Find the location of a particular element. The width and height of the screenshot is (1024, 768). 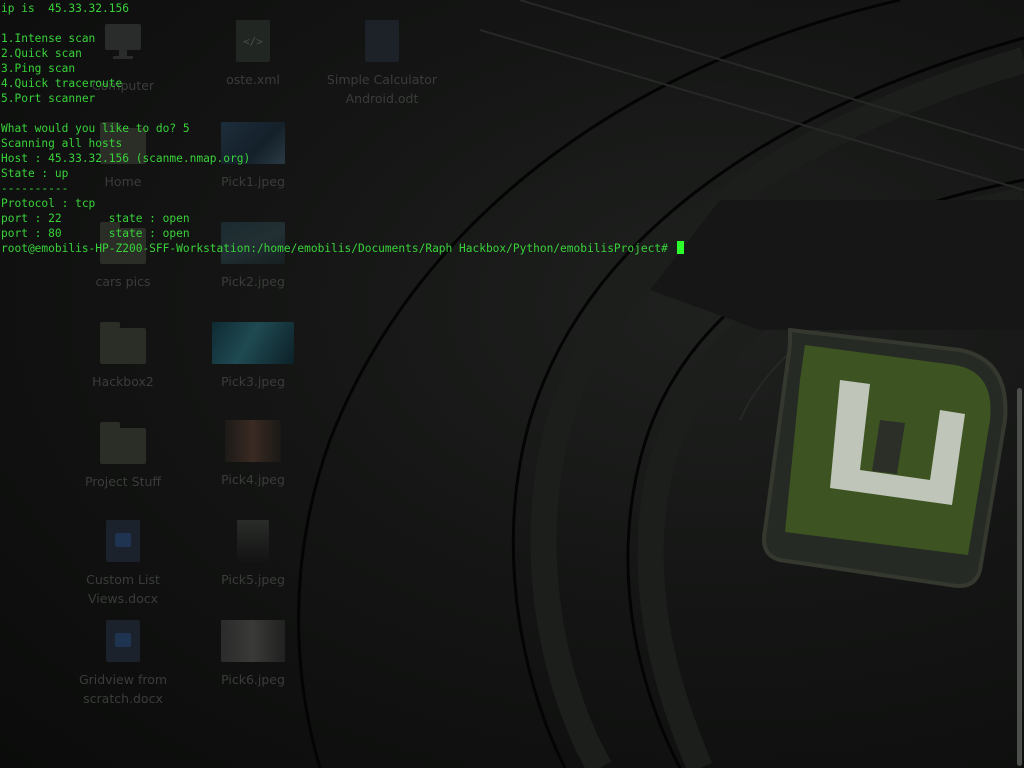

terminal-line: ip is 45.33.32.156 is located at coordinates (65, 8).